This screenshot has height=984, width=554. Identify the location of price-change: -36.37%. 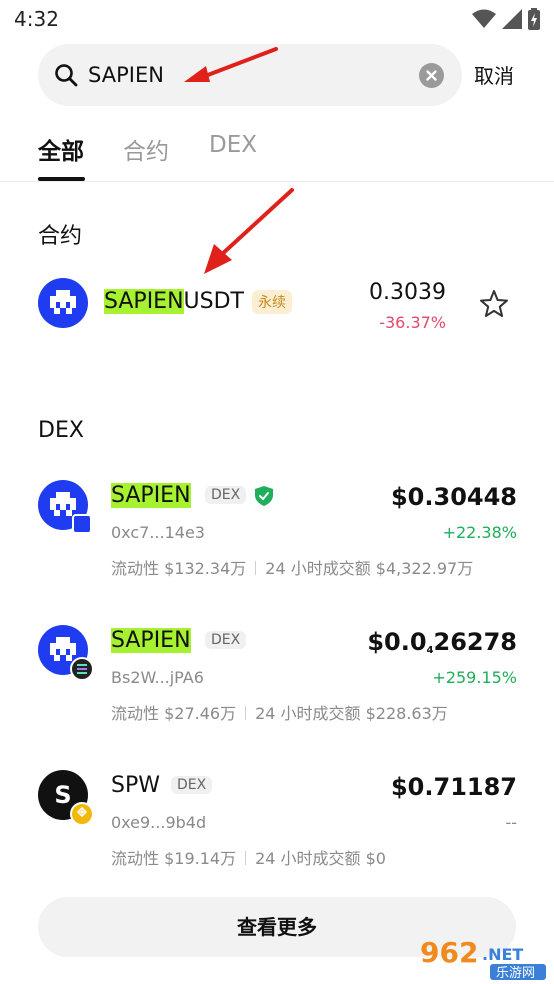
(412, 322).